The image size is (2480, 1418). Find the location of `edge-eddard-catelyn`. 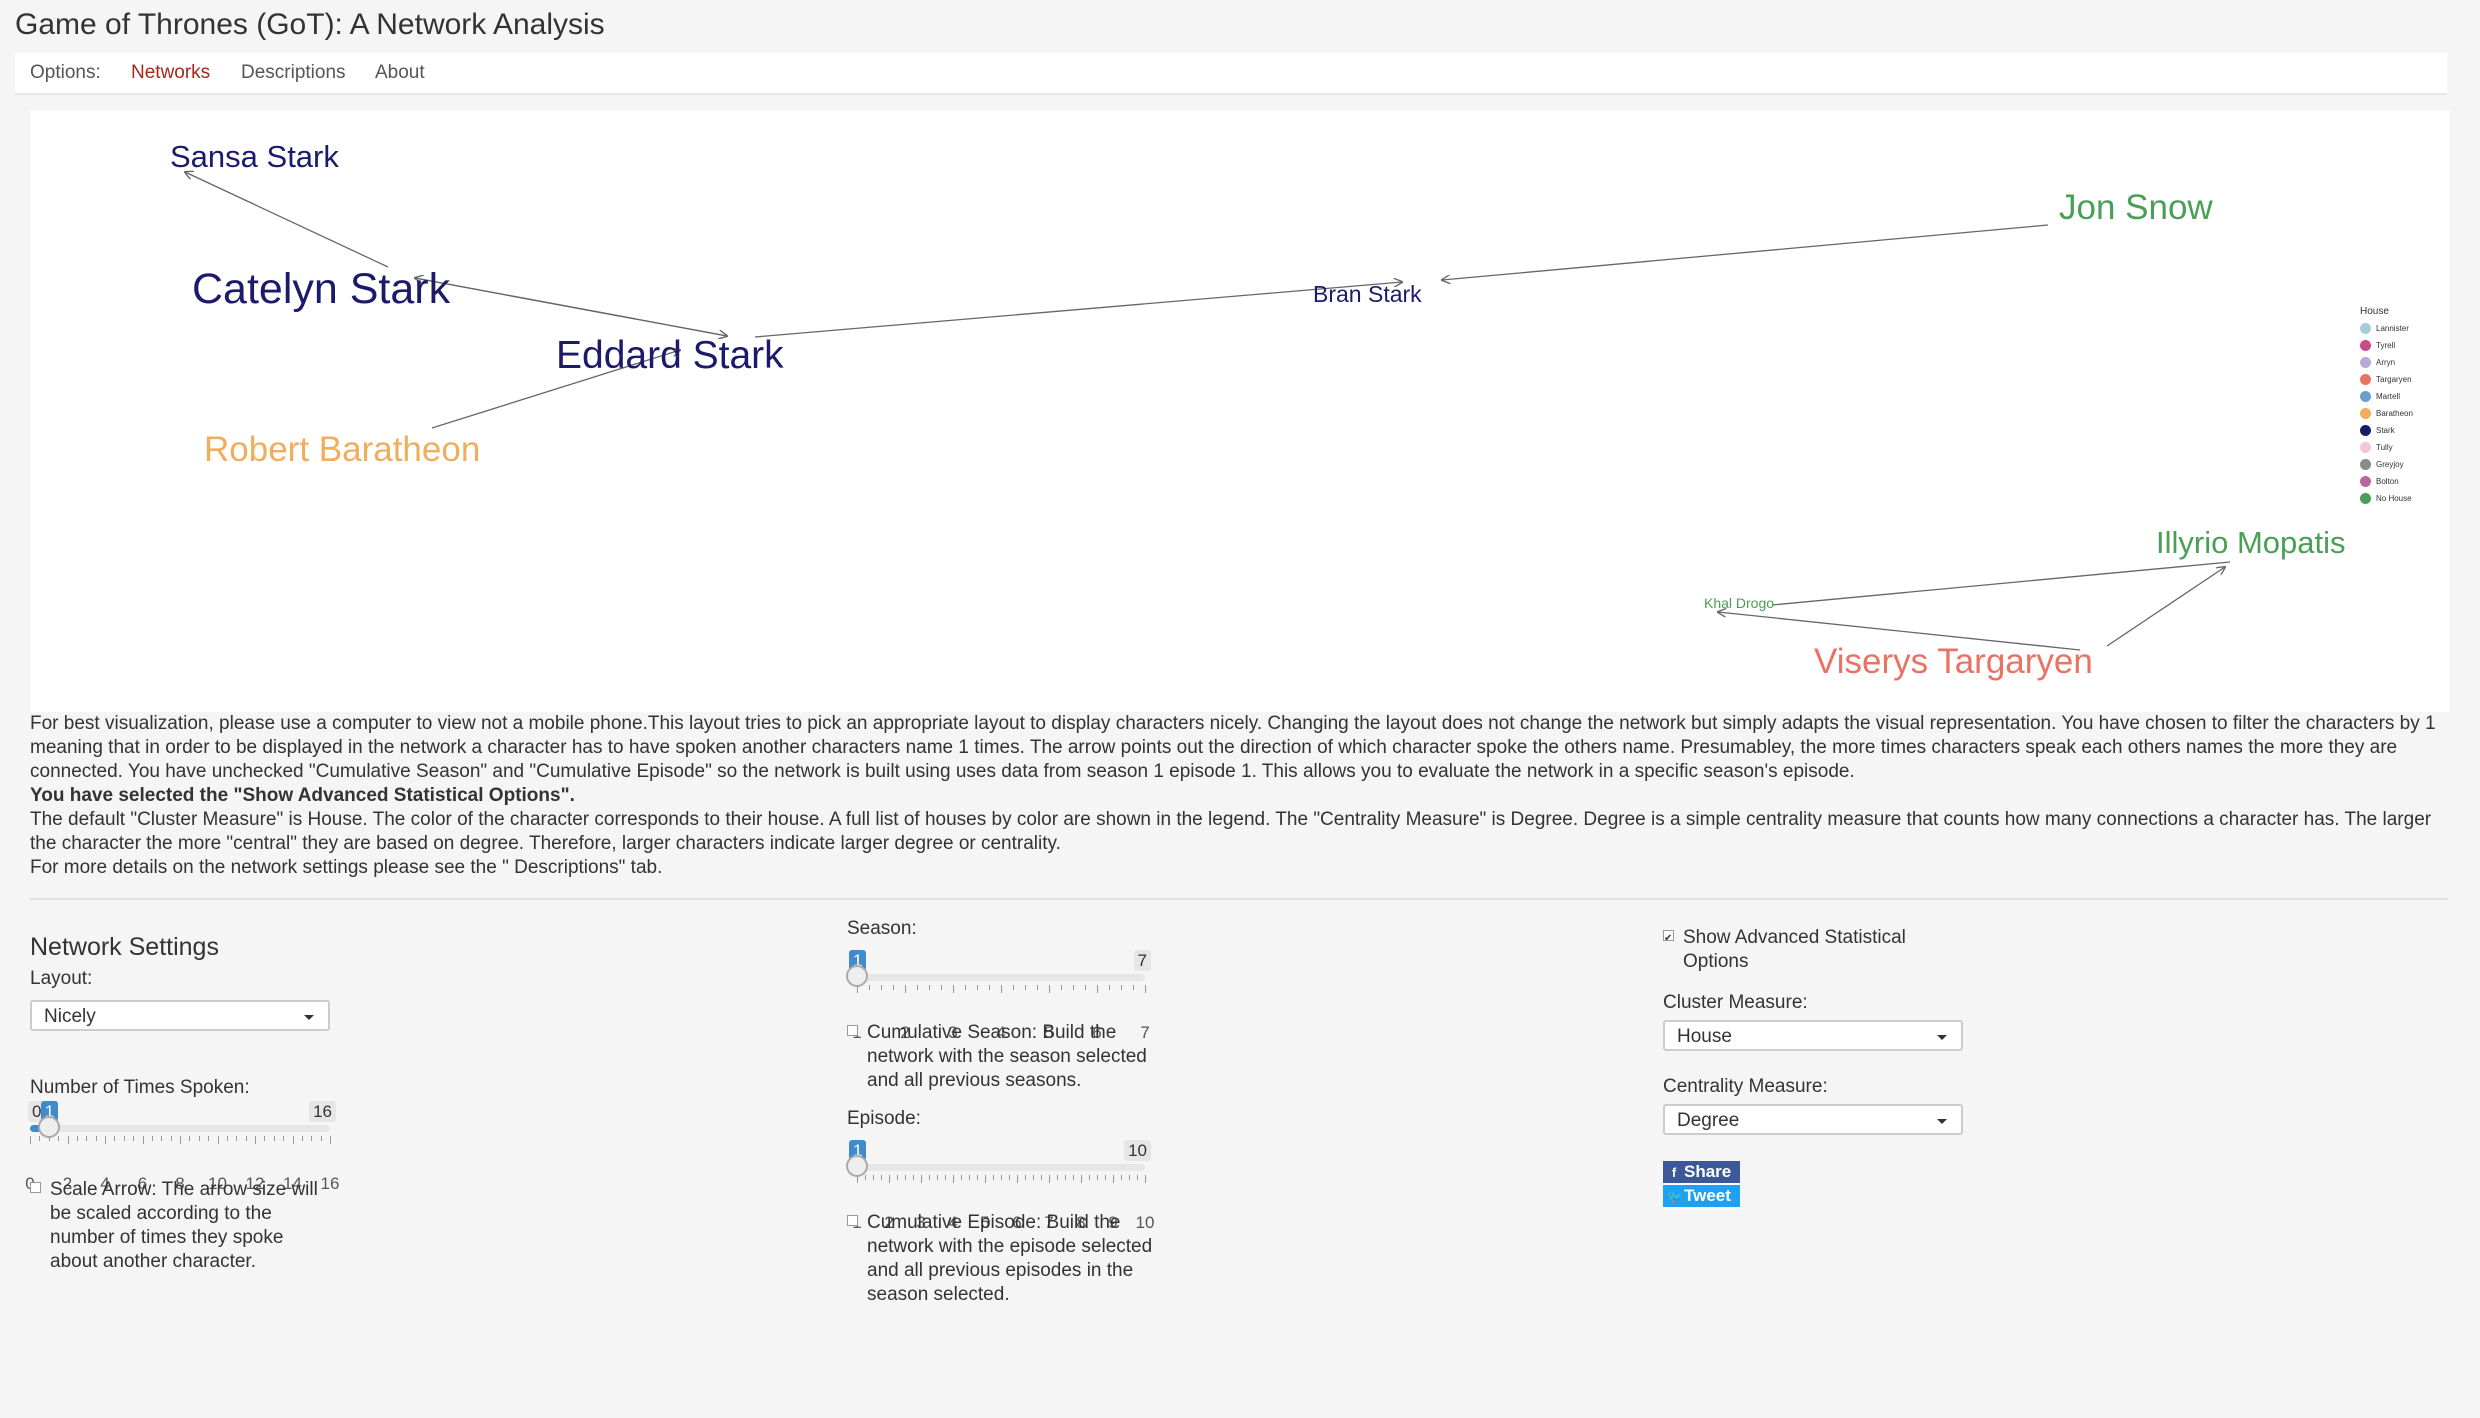

edge-eddard-catelyn is located at coordinates (571, 307).